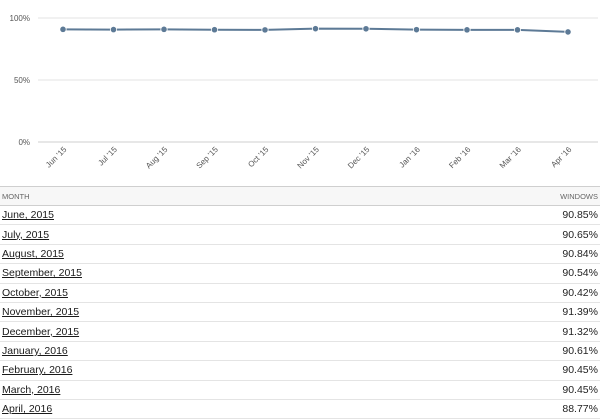  What do you see at coordinates (22, 80) in the screenshot?
I see `y-tick-label: 50%` at bounding box center [22, 80].